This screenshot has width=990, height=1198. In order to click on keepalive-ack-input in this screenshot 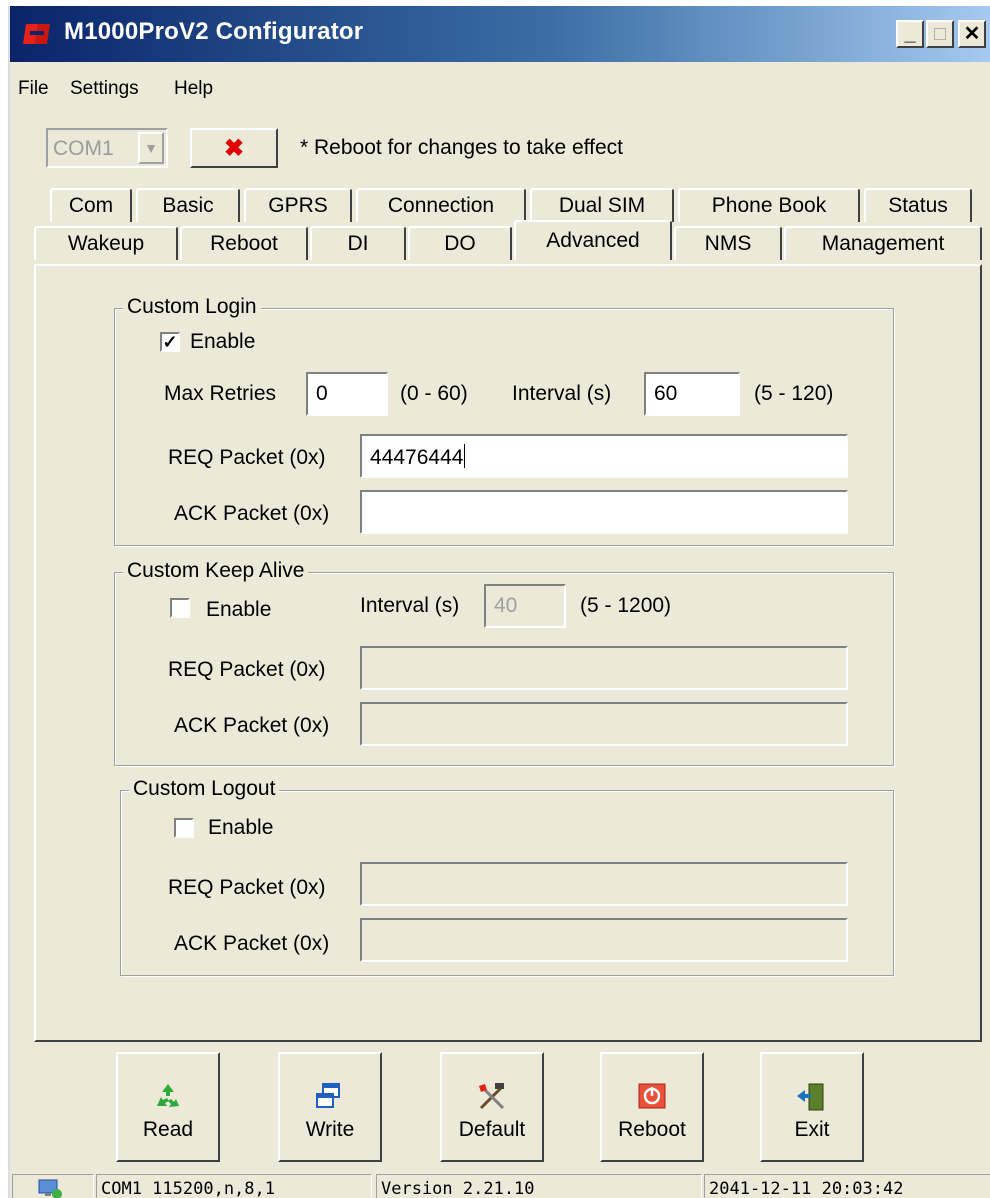, I will do `click(604, 724)`.